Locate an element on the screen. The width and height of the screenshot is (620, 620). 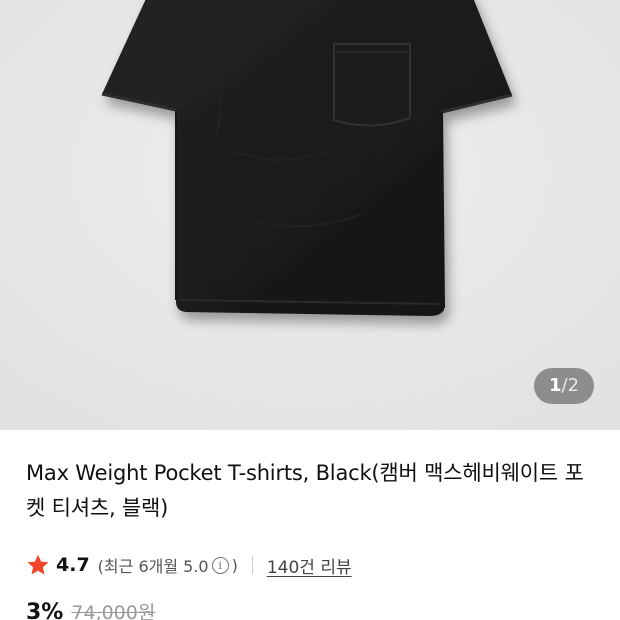
info-icon: i is located at coordinates (220, 565).